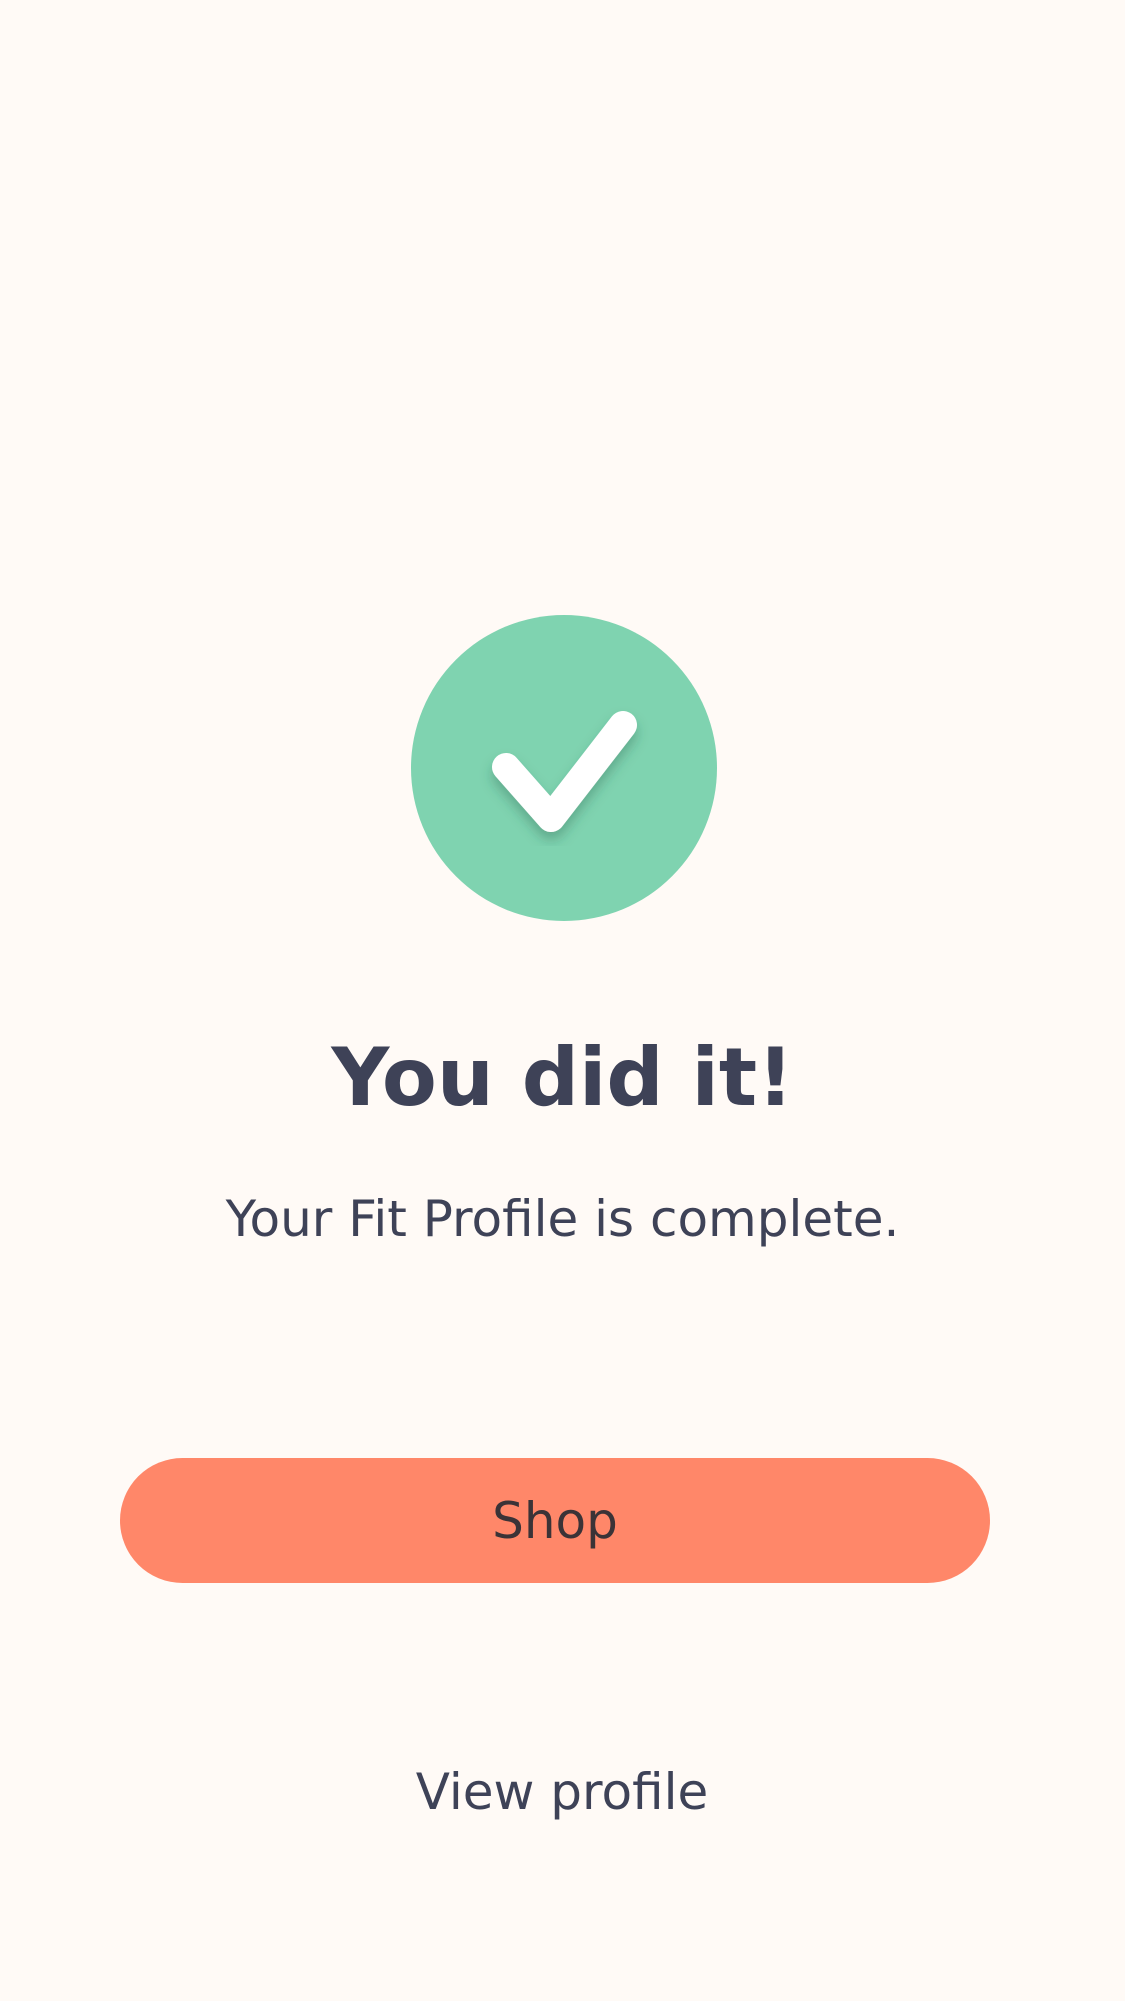 This screenshot has height=2001, width=1125. I want to click on success-checkmark-badge, so click(564, 768).